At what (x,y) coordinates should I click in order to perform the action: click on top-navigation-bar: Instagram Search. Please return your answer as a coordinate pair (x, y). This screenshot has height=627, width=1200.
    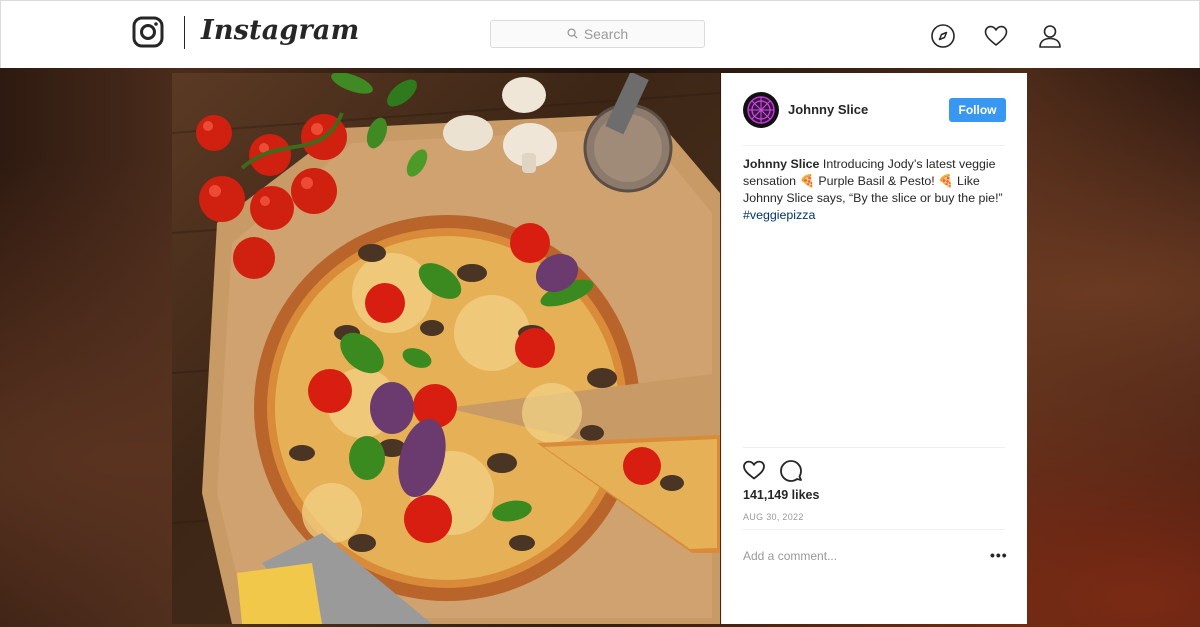
    Looking at the image, I should click on (600, 34).